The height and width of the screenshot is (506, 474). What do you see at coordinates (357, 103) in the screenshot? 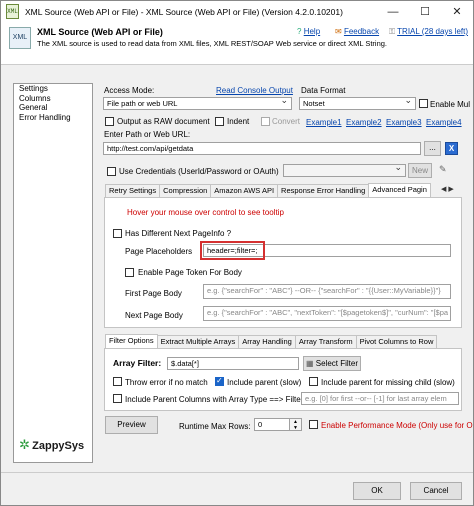
I see `data-format-select: Notset` at bounding box center [357, 103].